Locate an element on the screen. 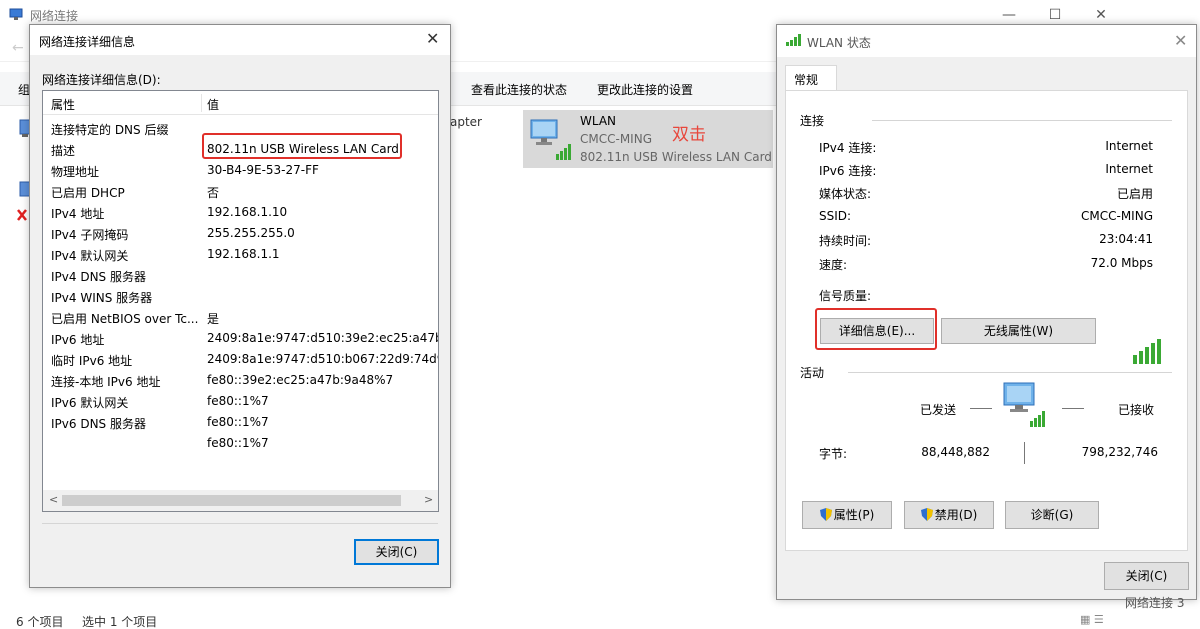  table-row: IPv4 默认网关 192.168.1.1 is located at coordinates (240, 254).